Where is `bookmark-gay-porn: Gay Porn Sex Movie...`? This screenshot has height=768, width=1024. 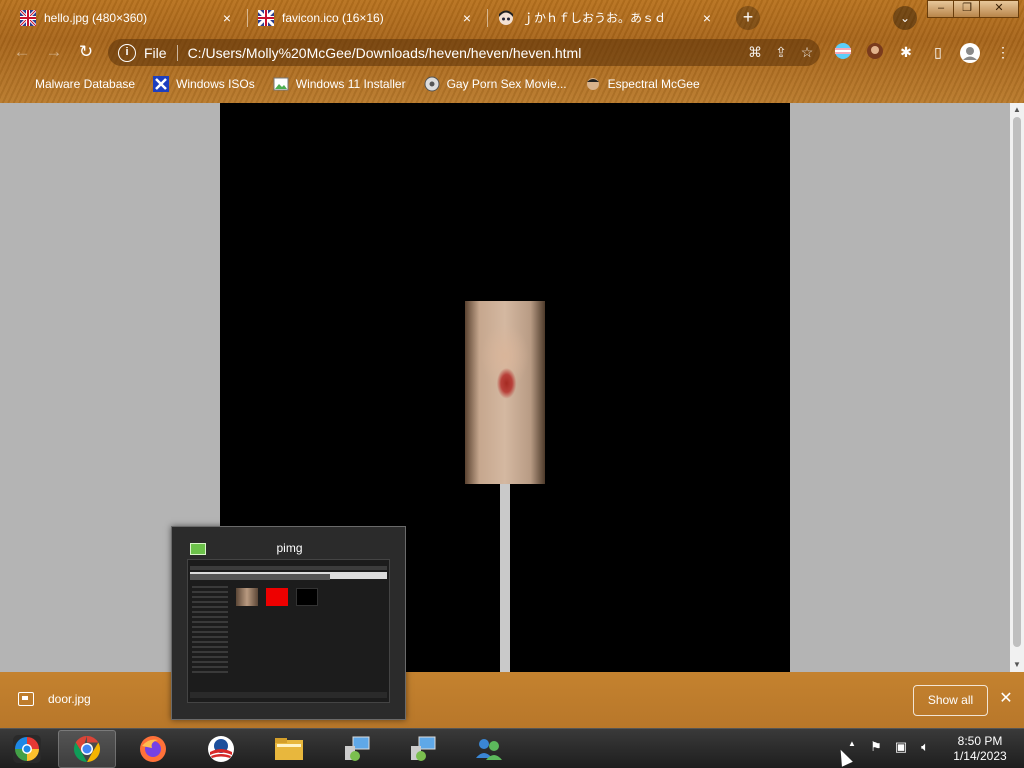
bookmark-gay-porn: Gay Porn Sex Movie... is located at coordinates (495, 84).